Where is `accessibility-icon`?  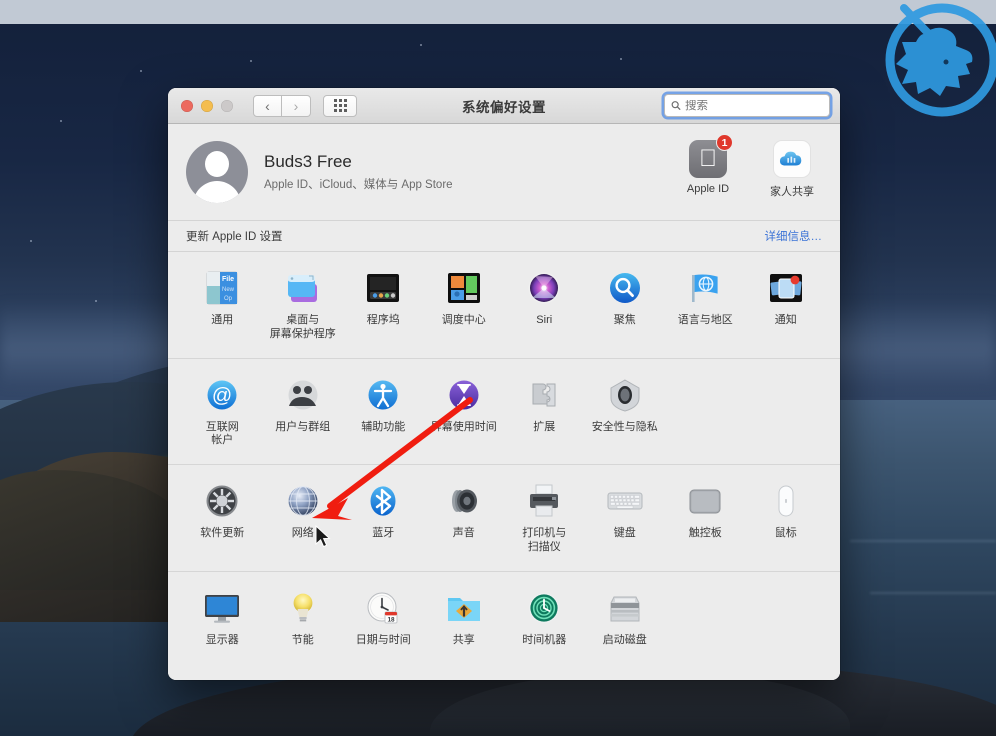 accessibility-icon is located at coordinates (383, 395).